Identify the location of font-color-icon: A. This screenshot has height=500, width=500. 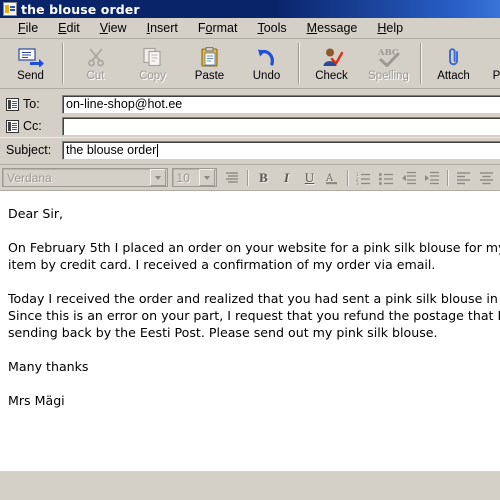
(332, 177).